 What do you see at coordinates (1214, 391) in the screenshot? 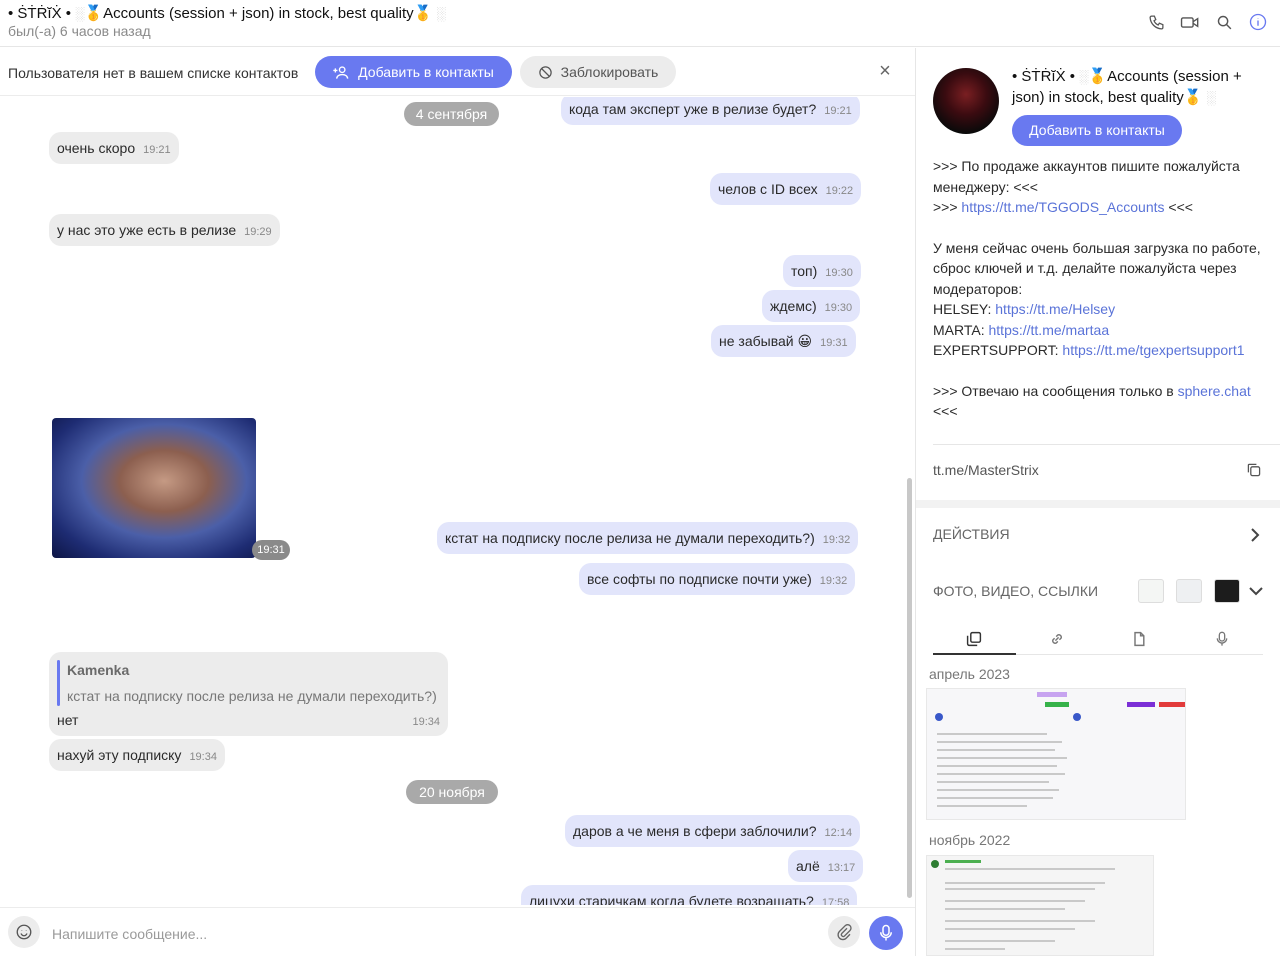
I see `bio-link: sphere.chat` at bounding box center [1214, 391].